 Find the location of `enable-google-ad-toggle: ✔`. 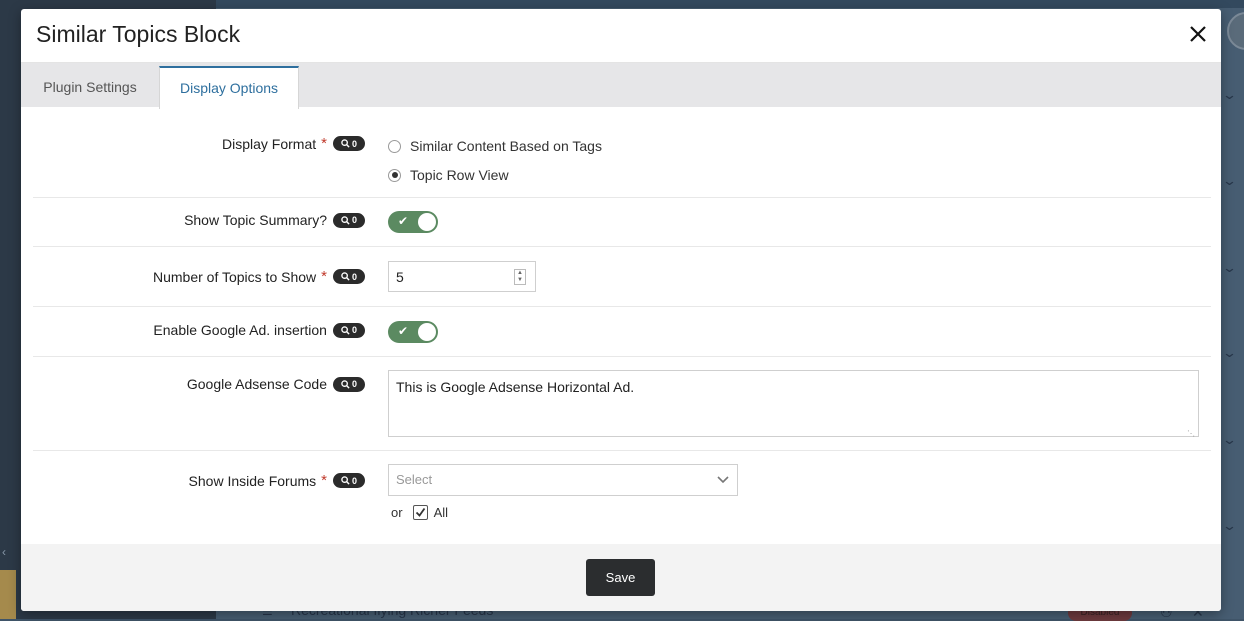

enable-google-ad-toggle: ✔ is located at coordinates (413, 332).